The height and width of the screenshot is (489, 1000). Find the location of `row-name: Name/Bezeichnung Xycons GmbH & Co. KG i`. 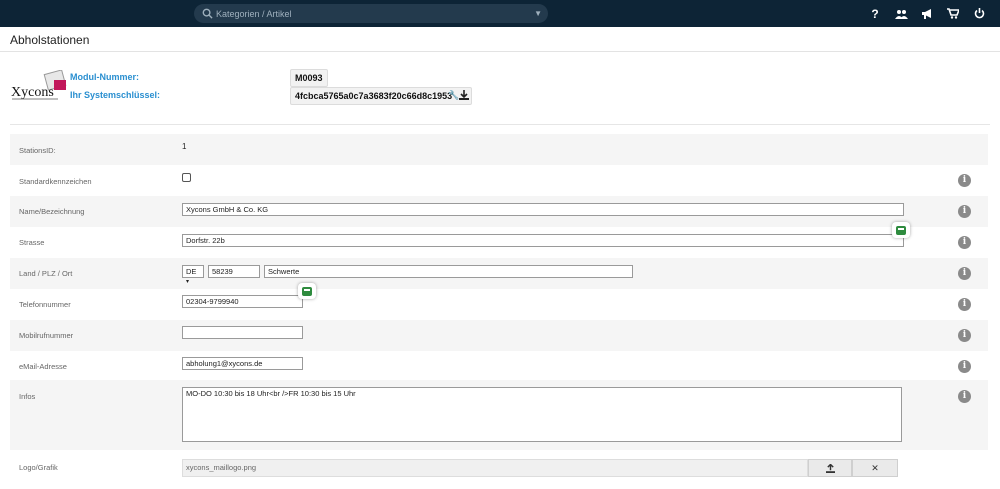

row-name: Name/Bezeichnung Xycons GmbH & Co. KG i is located at coordinates (499, 211).